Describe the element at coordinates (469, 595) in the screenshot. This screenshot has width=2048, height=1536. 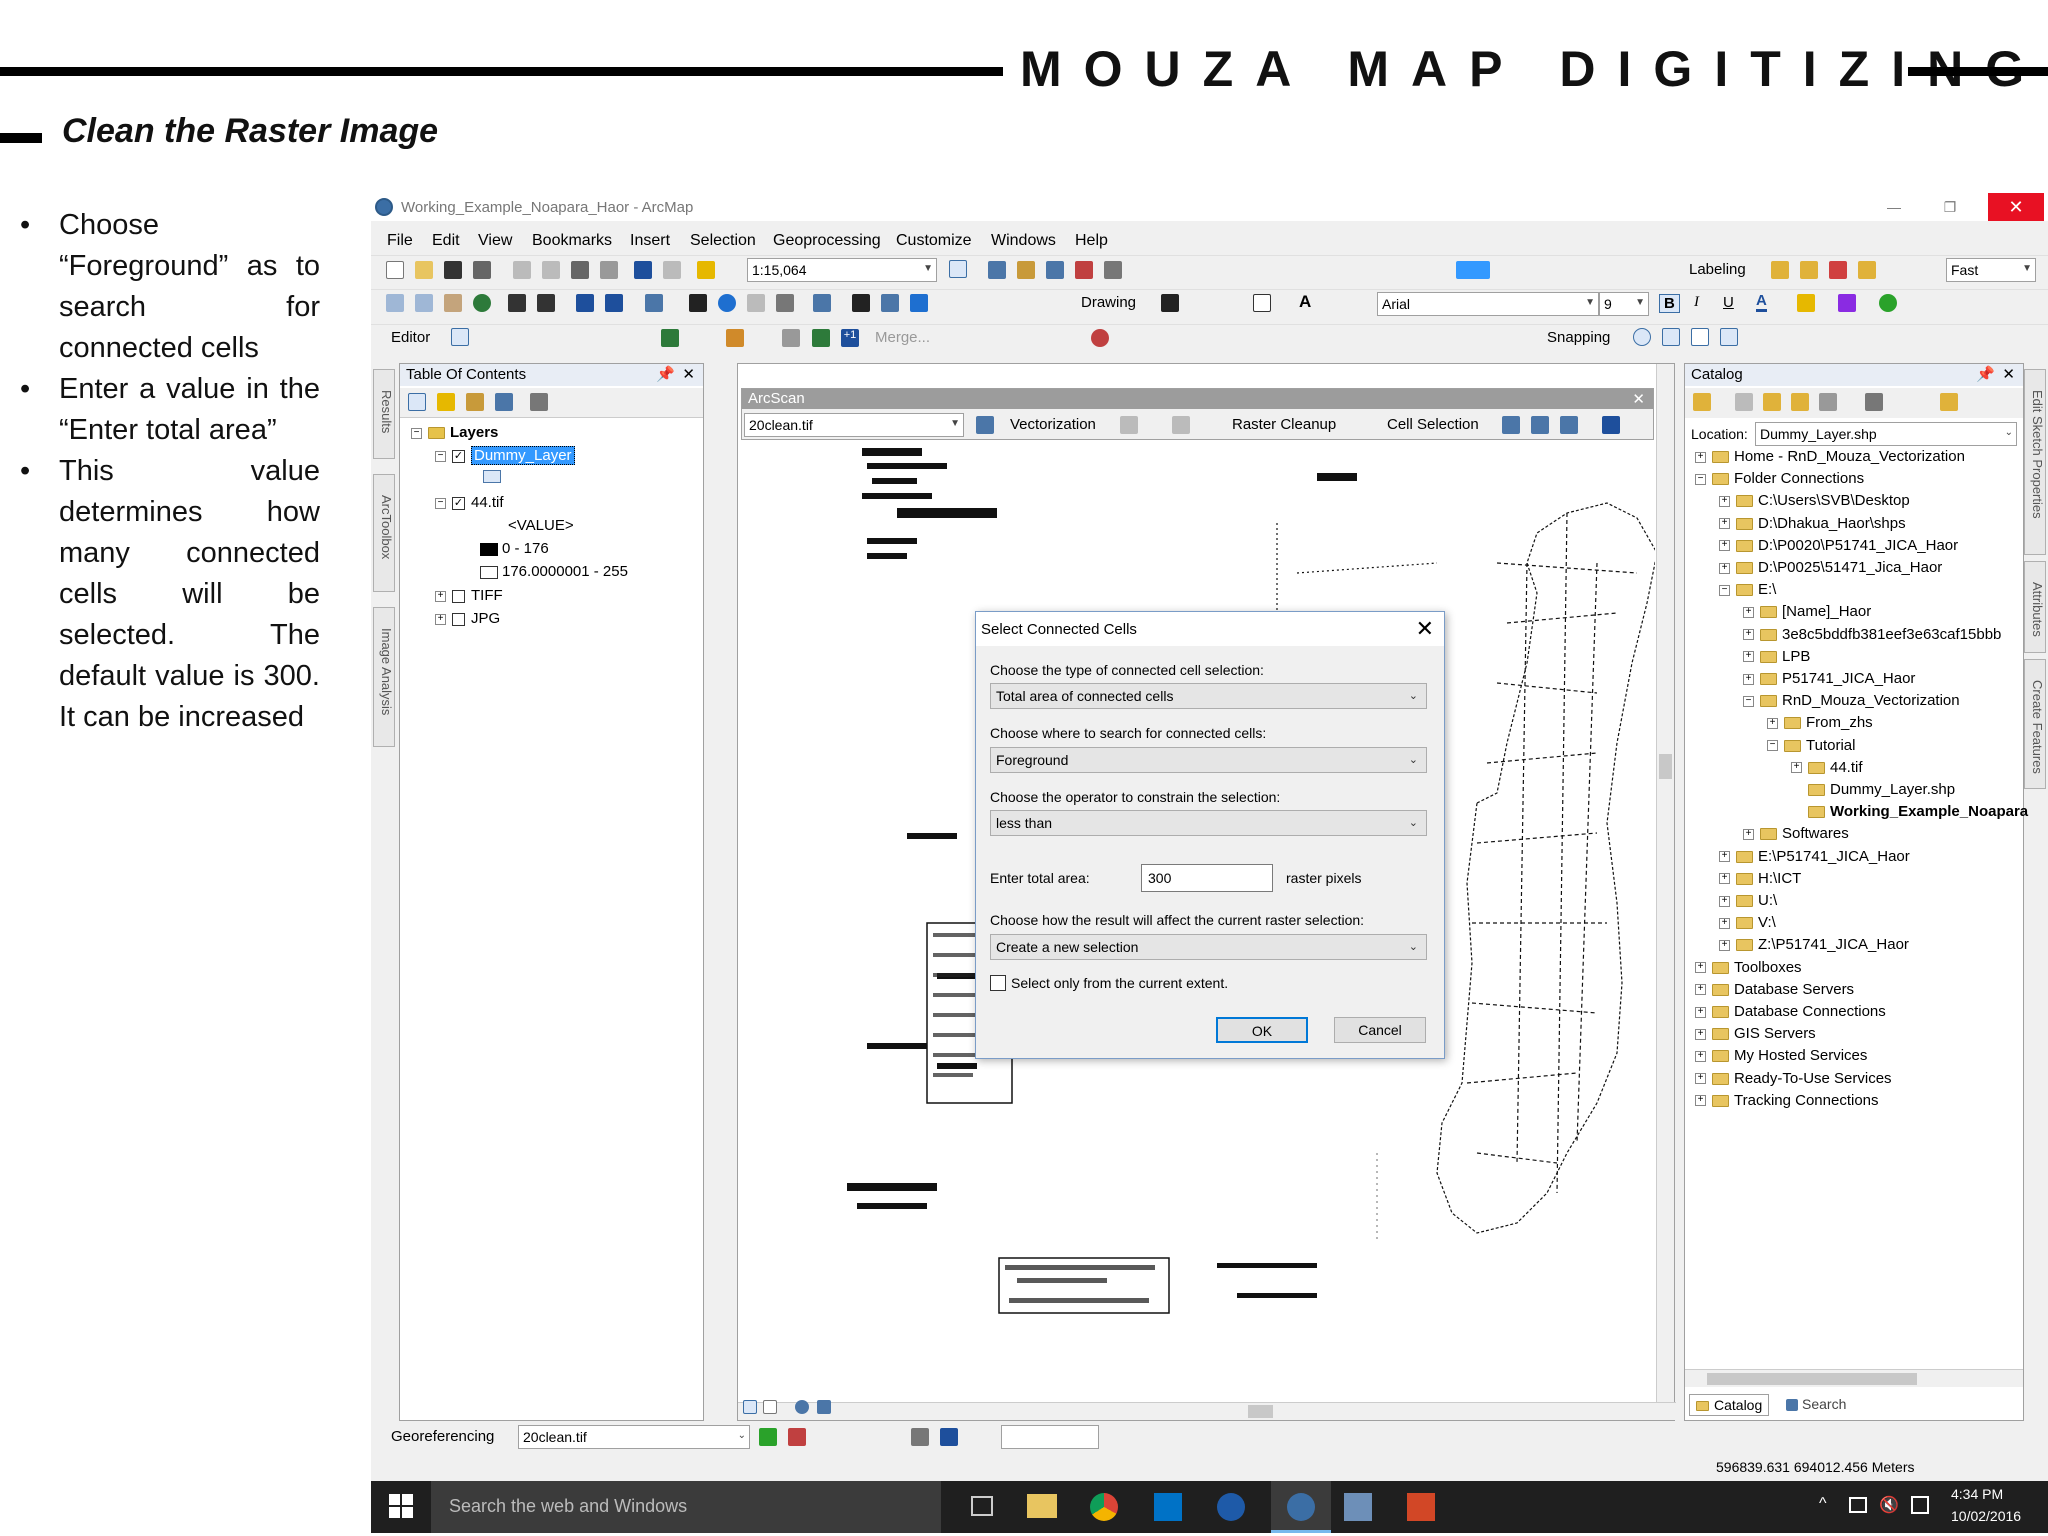
I see `tiff-layer-node: + TIFF` at that location.